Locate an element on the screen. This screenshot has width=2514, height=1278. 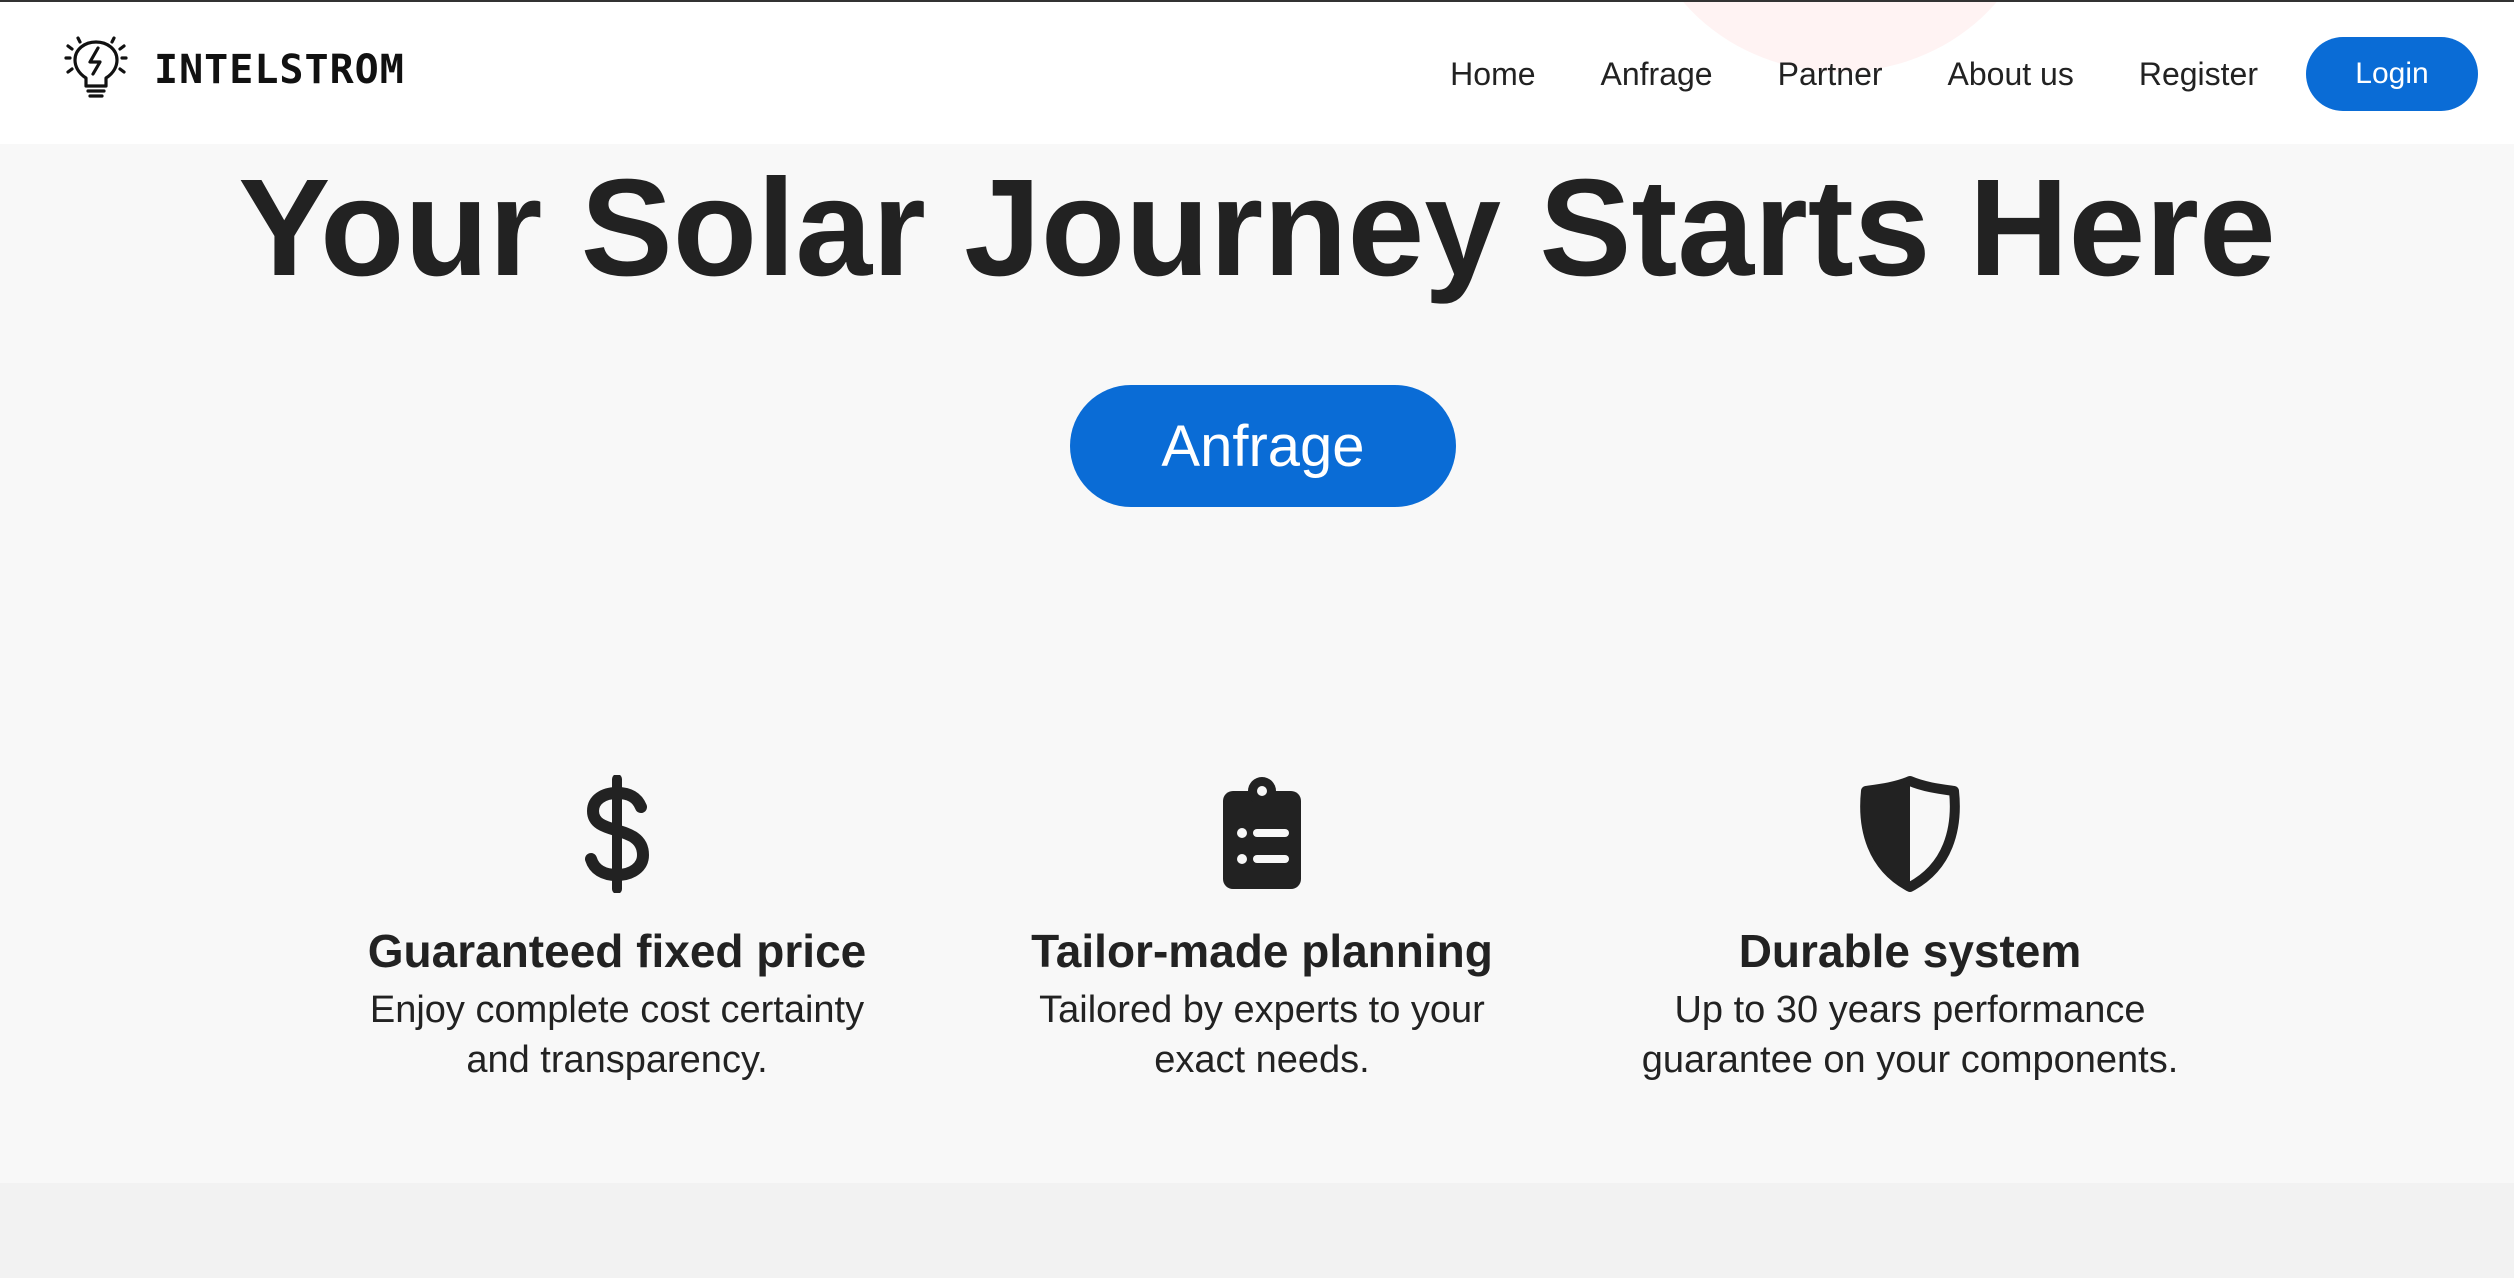
shield-icon is located at coordinates (1910, 834).